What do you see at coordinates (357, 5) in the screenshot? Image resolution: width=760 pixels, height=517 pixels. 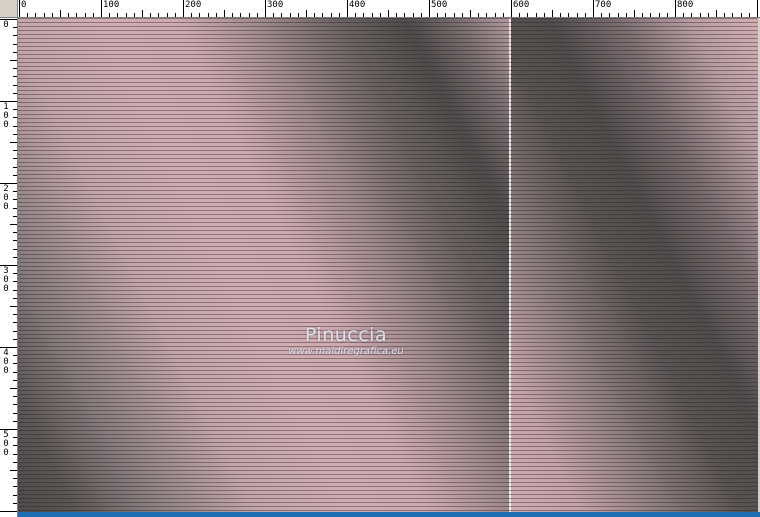 I see `ruler-label: 400` at bounding box center [357, 5].